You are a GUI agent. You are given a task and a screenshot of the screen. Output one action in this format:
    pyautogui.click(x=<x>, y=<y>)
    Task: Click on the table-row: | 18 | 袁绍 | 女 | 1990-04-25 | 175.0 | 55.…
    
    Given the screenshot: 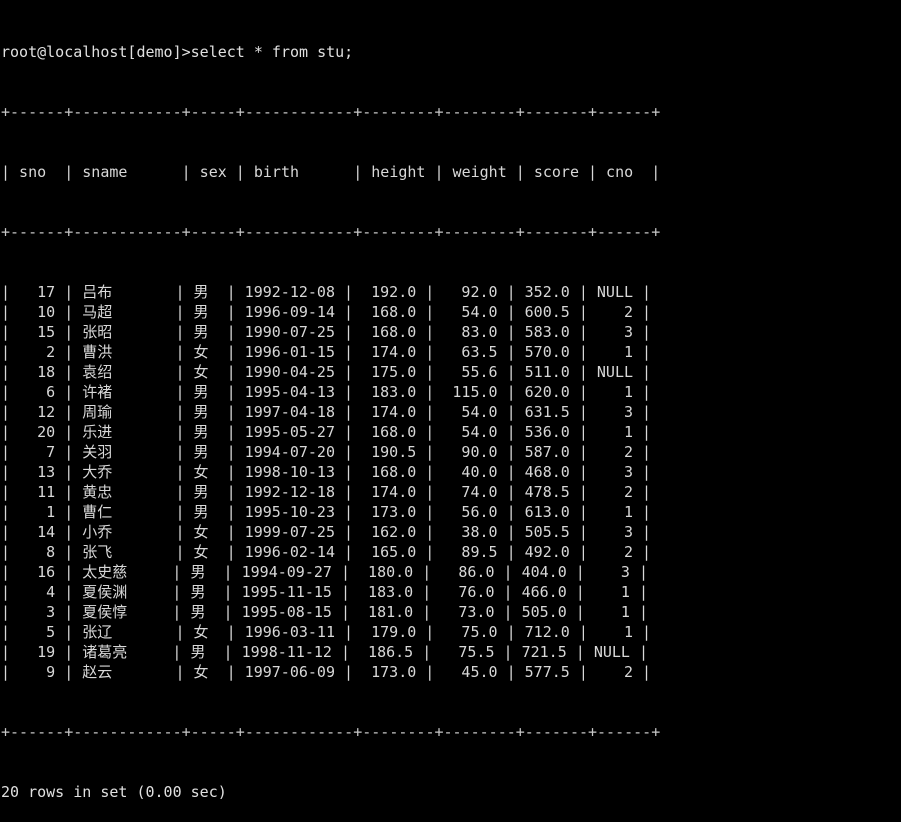 What is the action you would take?
    pyautogui.click(x=326, y=372)
    